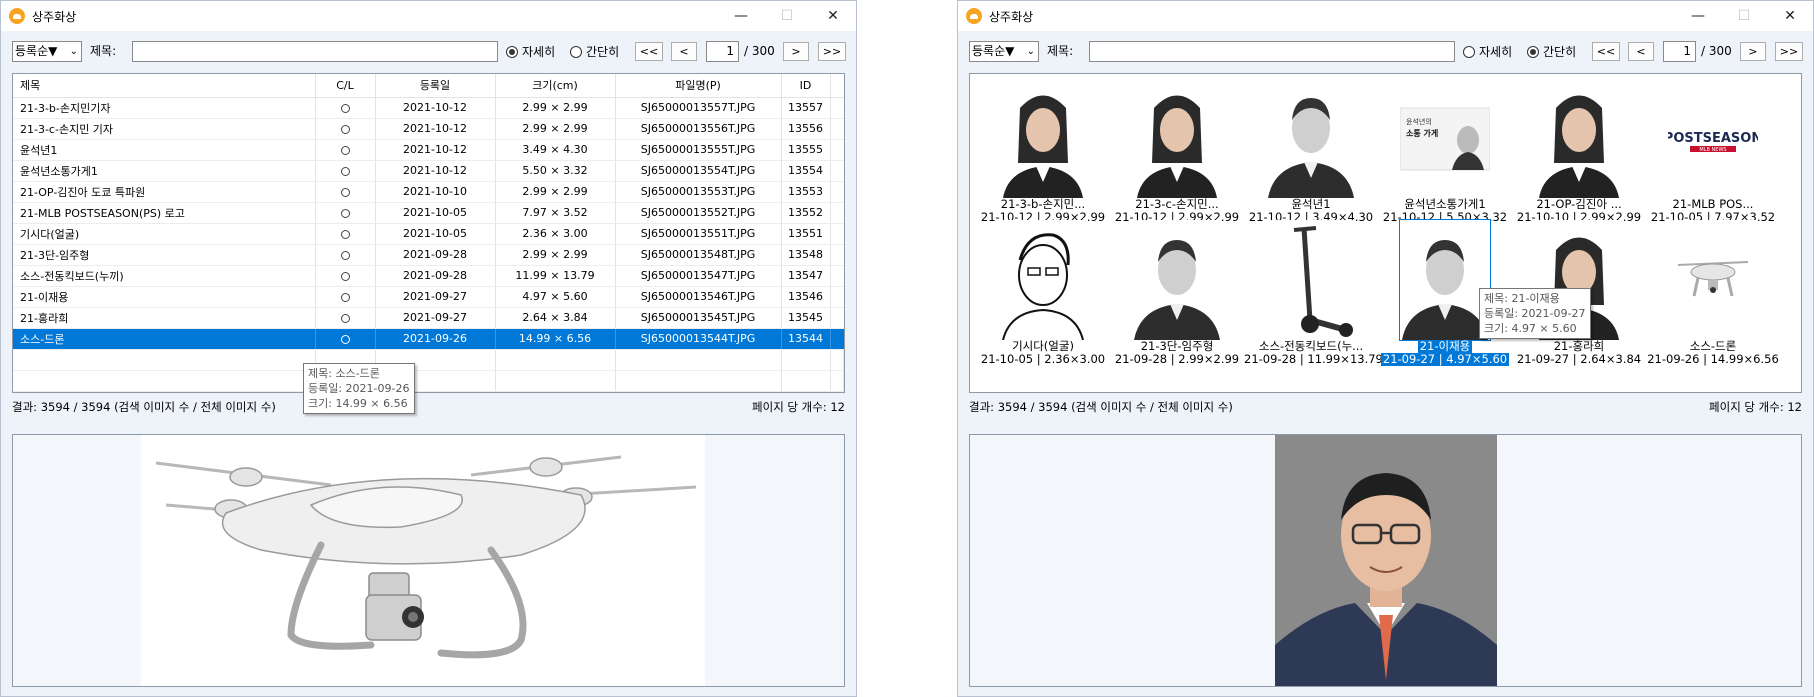 Image resolution: width=1814 pixels, height=697 pixels. I want to click on thumbnail-item: 21-3-b-손지민... 21-10-12 | 2.99×2.99, so click(1043, 158).